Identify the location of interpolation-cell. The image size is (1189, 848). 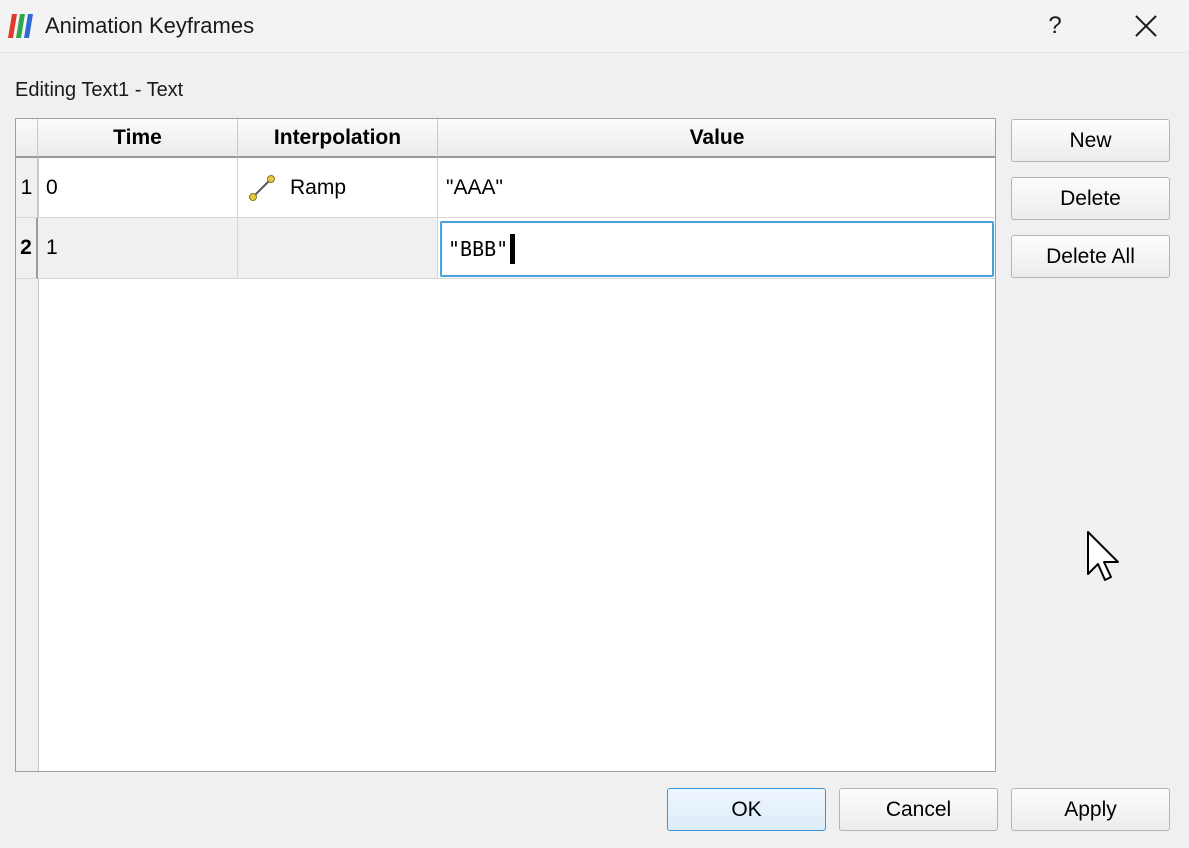
(338, 248).